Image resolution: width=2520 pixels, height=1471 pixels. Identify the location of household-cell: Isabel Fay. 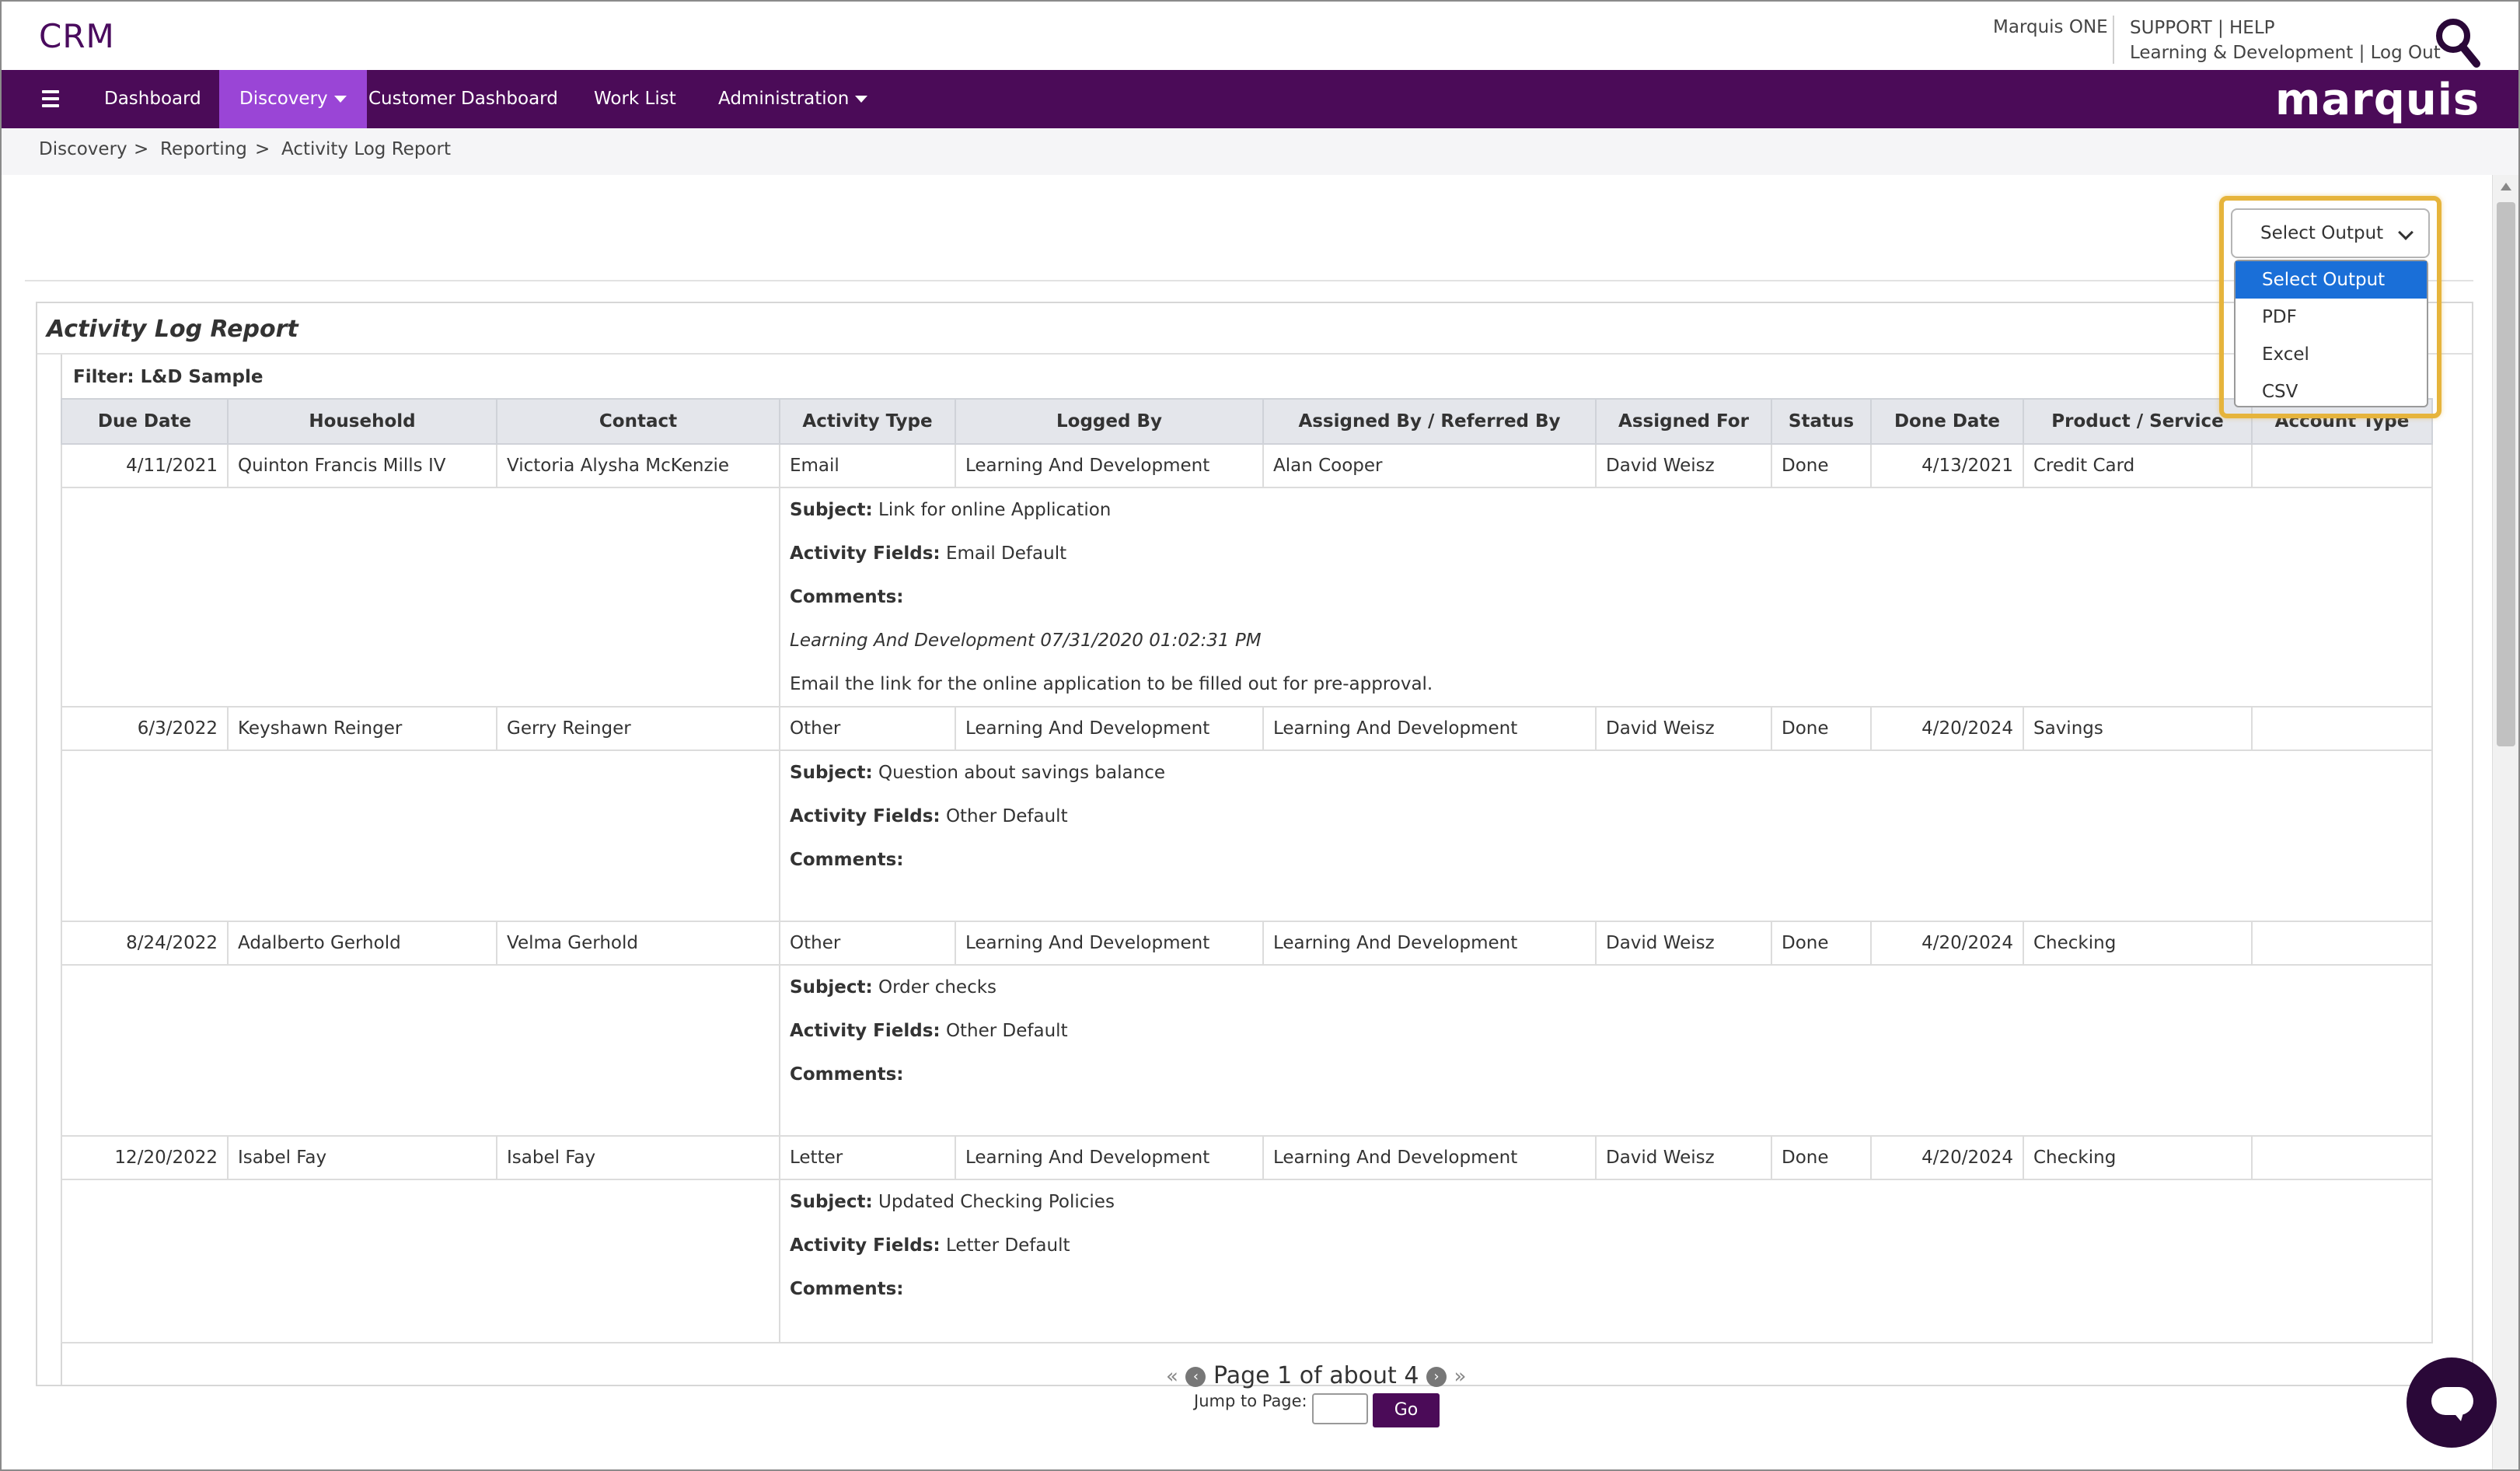
(362, 1157).